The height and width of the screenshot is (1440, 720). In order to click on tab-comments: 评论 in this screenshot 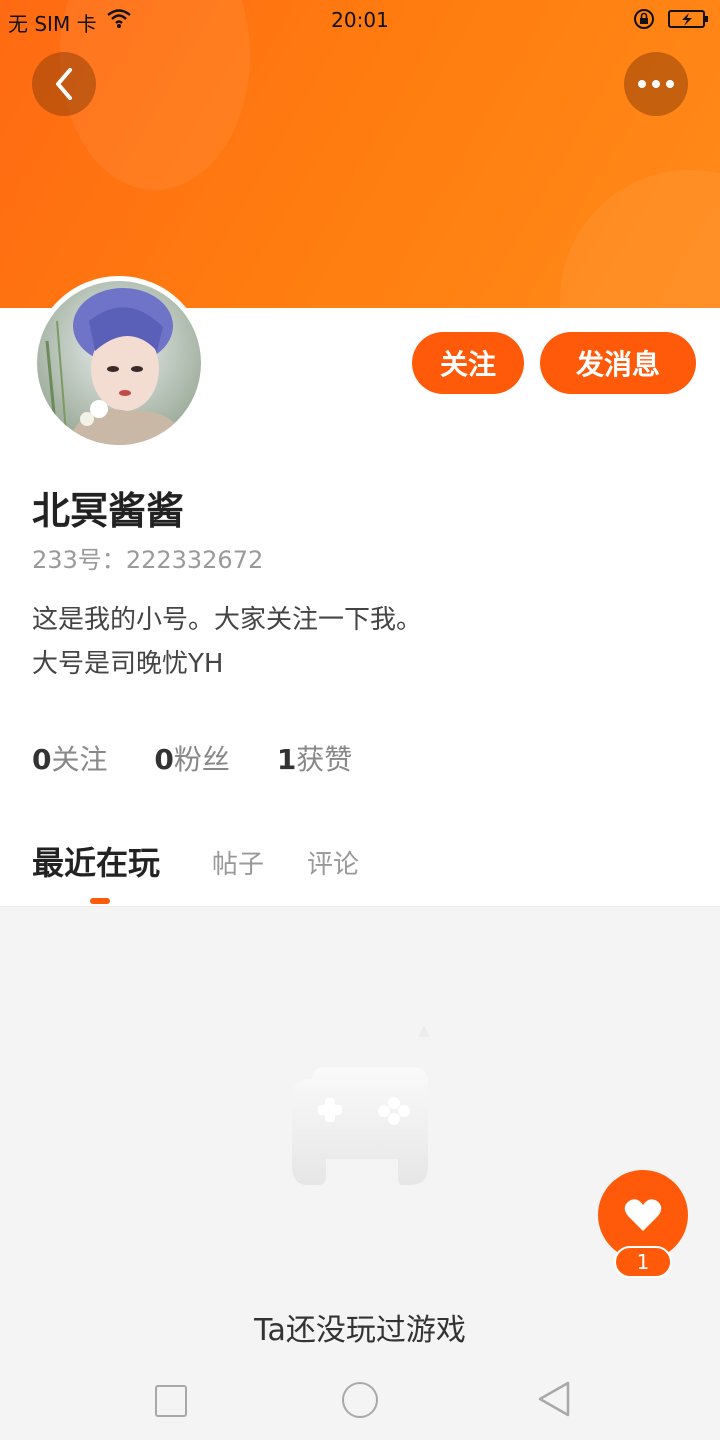, I will do `click(333, 862)`.